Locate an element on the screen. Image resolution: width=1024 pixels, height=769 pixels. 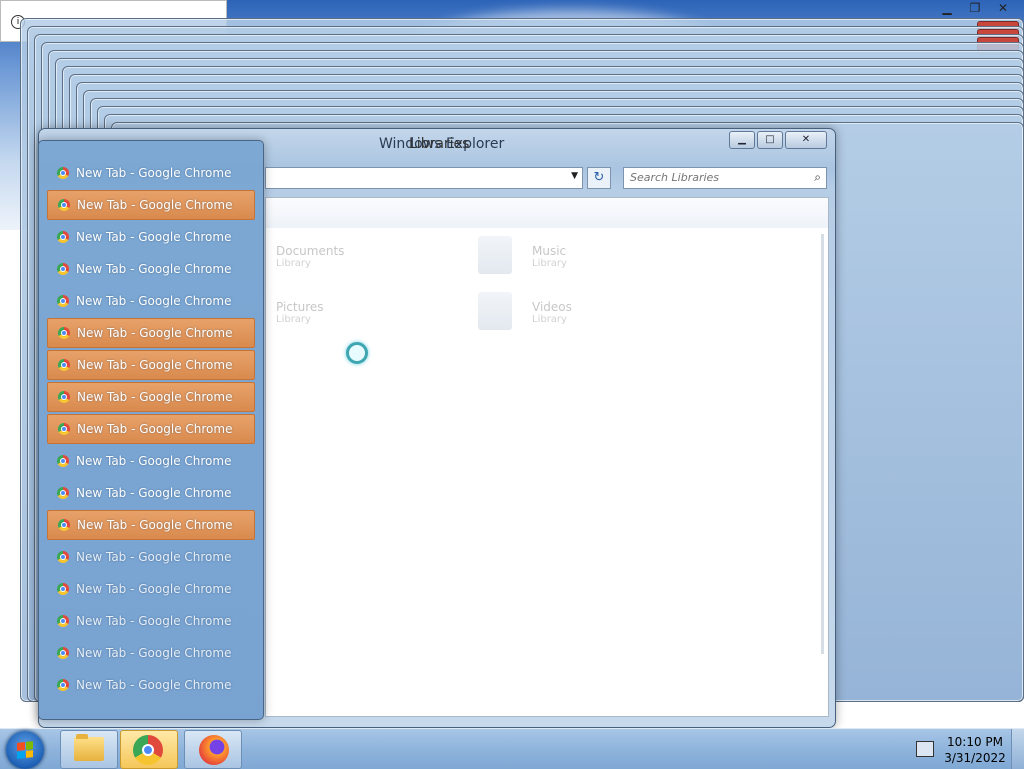
library-music: Music Library is located at coordinates (549, 256).